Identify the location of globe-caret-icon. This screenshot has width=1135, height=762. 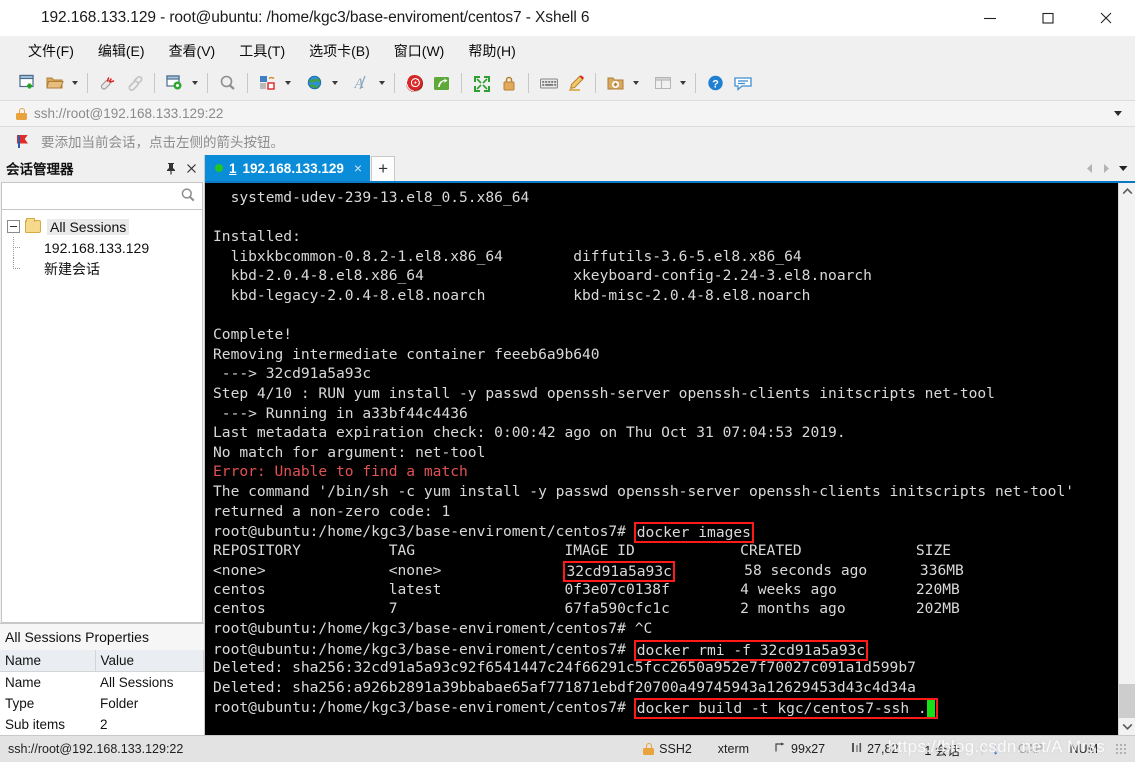
(334, 83).